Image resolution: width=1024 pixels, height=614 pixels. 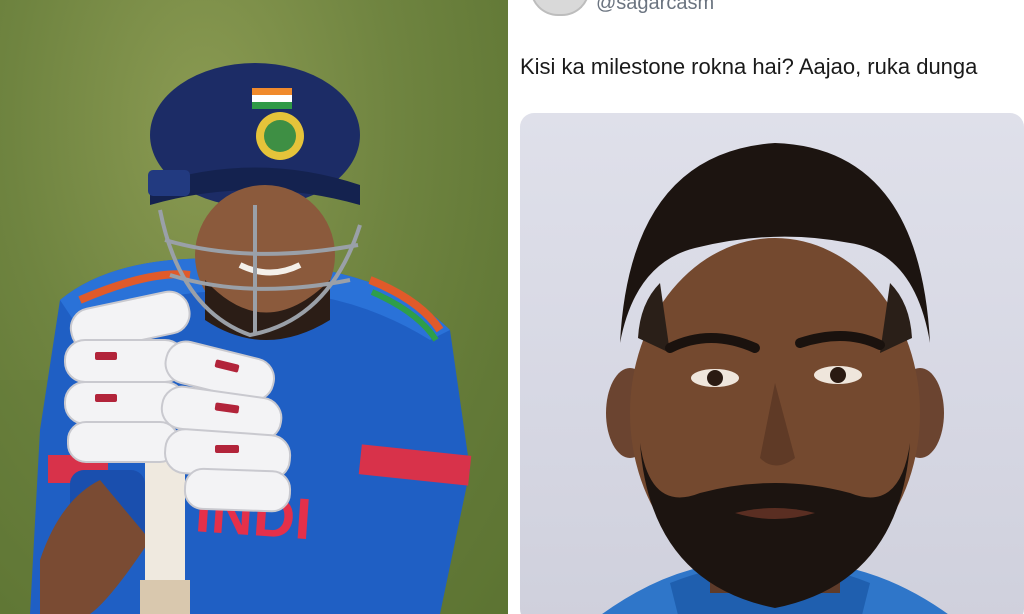 I want to click on tweet-handle: @sagarcasm, so click(x=655, y=7).